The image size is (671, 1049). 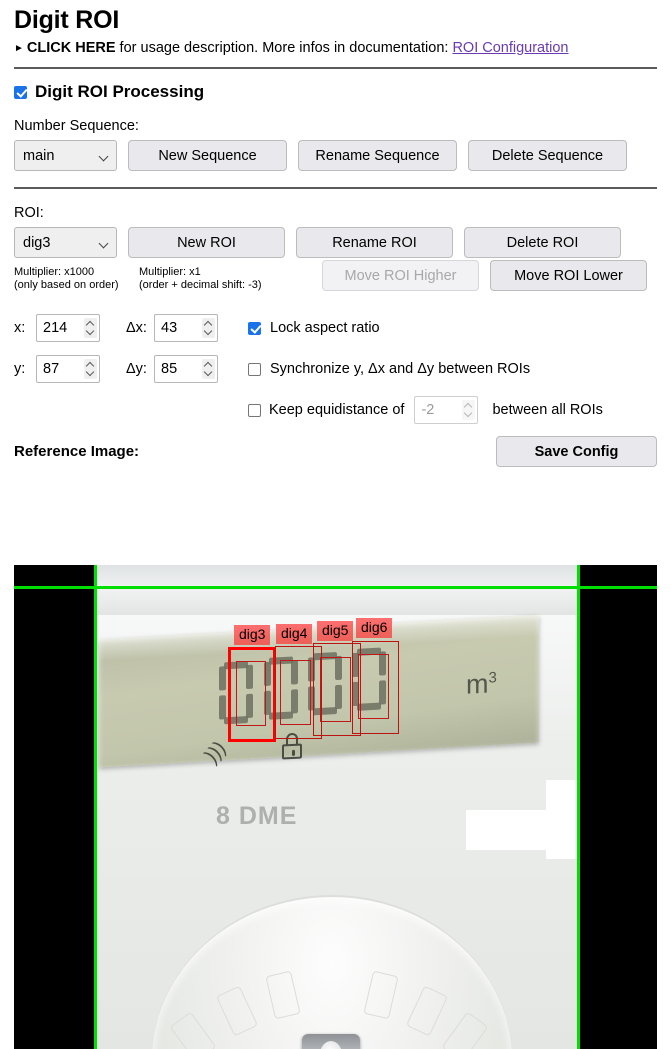 I want to click on equidistance-row: Keep equidistance of between all ROIs, so click(x=459, y=410).